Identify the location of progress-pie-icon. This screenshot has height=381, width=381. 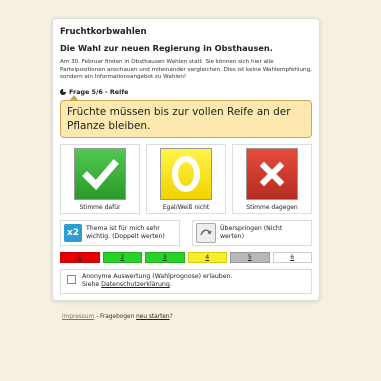
(63, 91).